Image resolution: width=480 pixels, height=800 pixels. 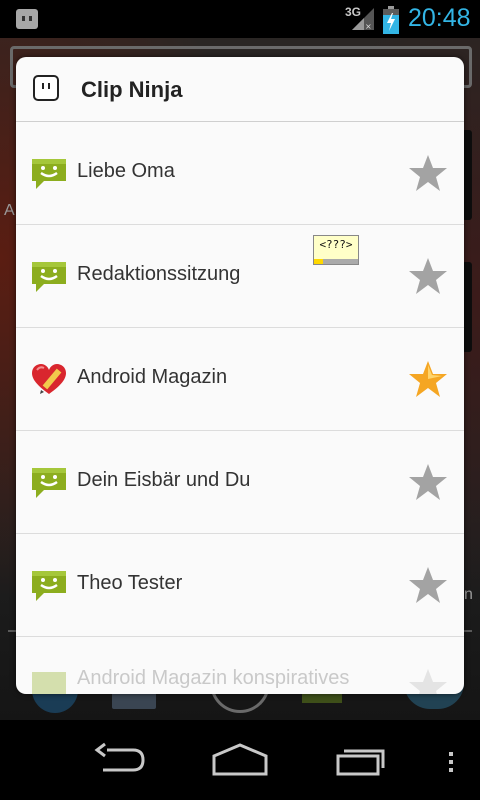 What do you see at coordinates (318, 261) in the screenshot?
I see `tooltip-progress-fill` at bounding box center [318, 261].